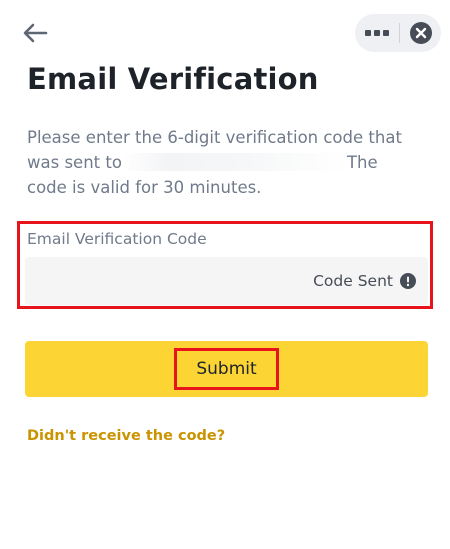 This screenshot has height=549, width=450. Describe the element at coordinates (173, 79) in the screenshot. I see `page-title: Email Verification` at that location.